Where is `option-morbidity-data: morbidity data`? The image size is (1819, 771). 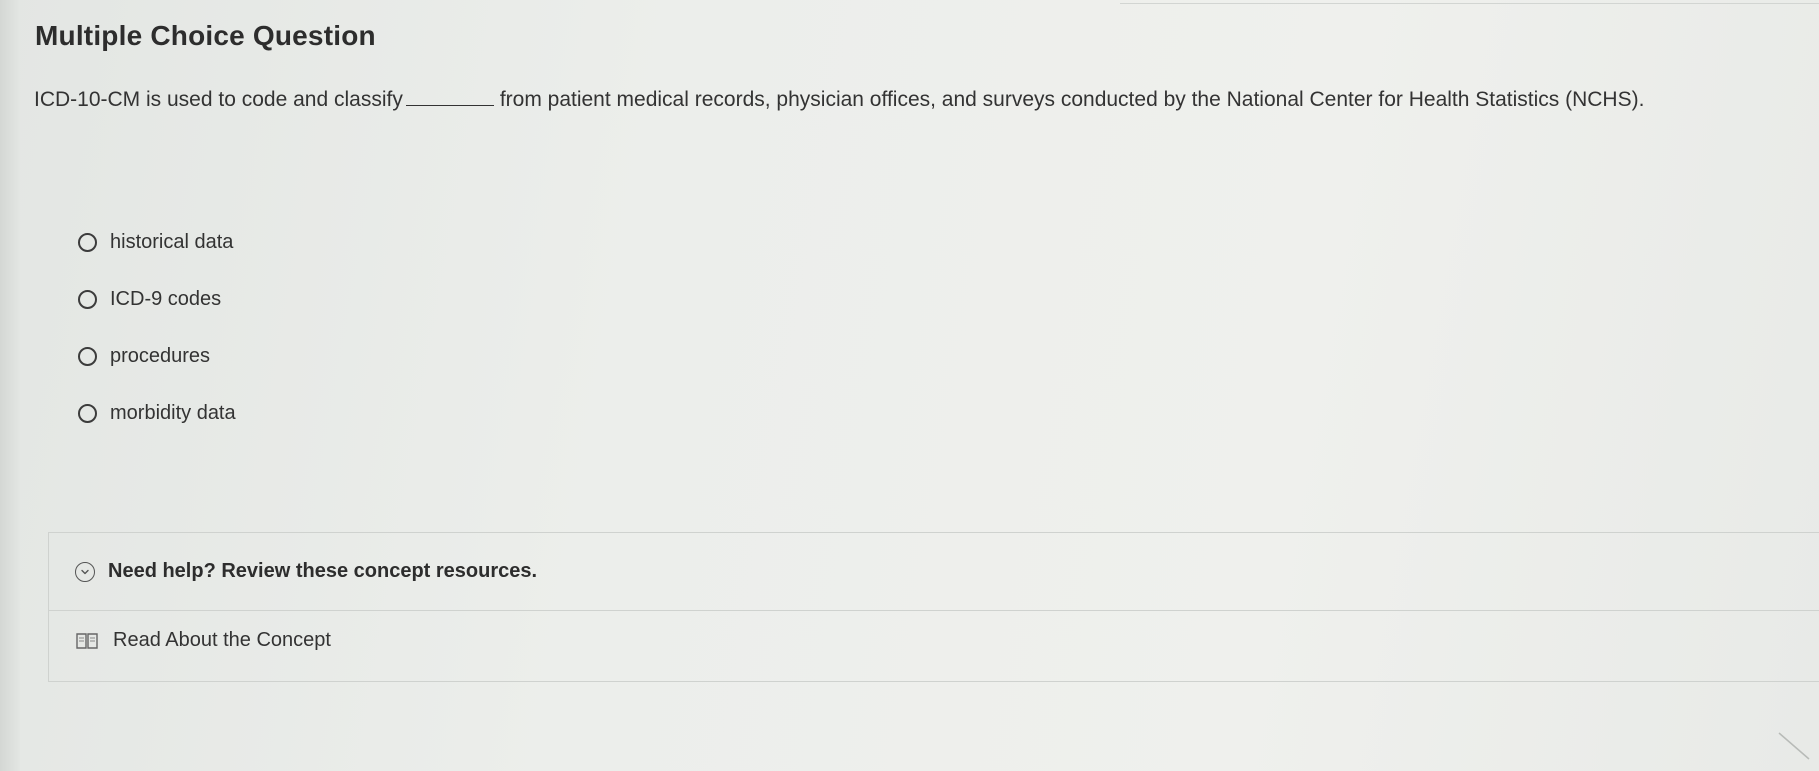 option-morbidity-data: morbidity data is located at coordinates (157, 413).